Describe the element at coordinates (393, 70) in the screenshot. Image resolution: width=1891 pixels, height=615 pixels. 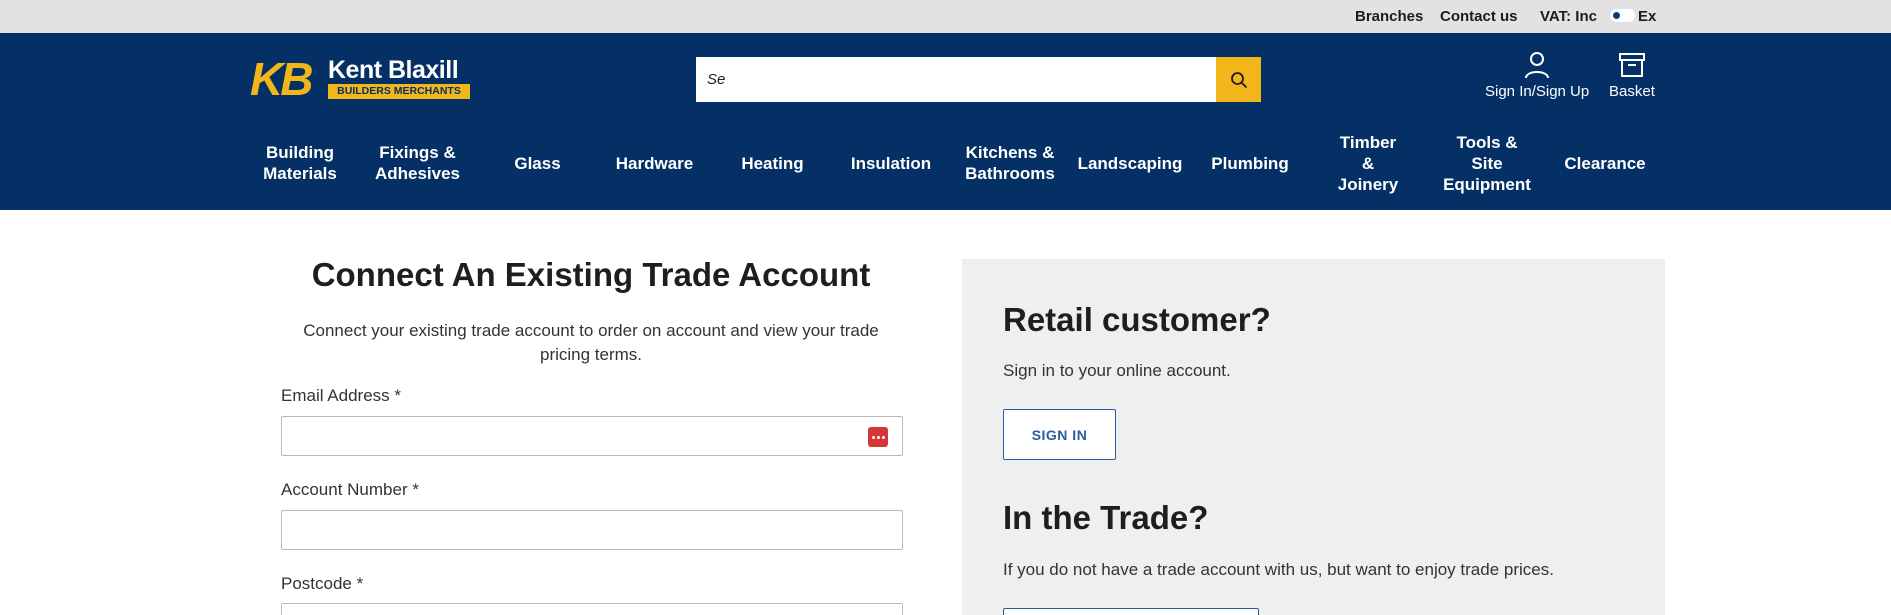
I see `logo-name: Kent Blaxill` at that location.